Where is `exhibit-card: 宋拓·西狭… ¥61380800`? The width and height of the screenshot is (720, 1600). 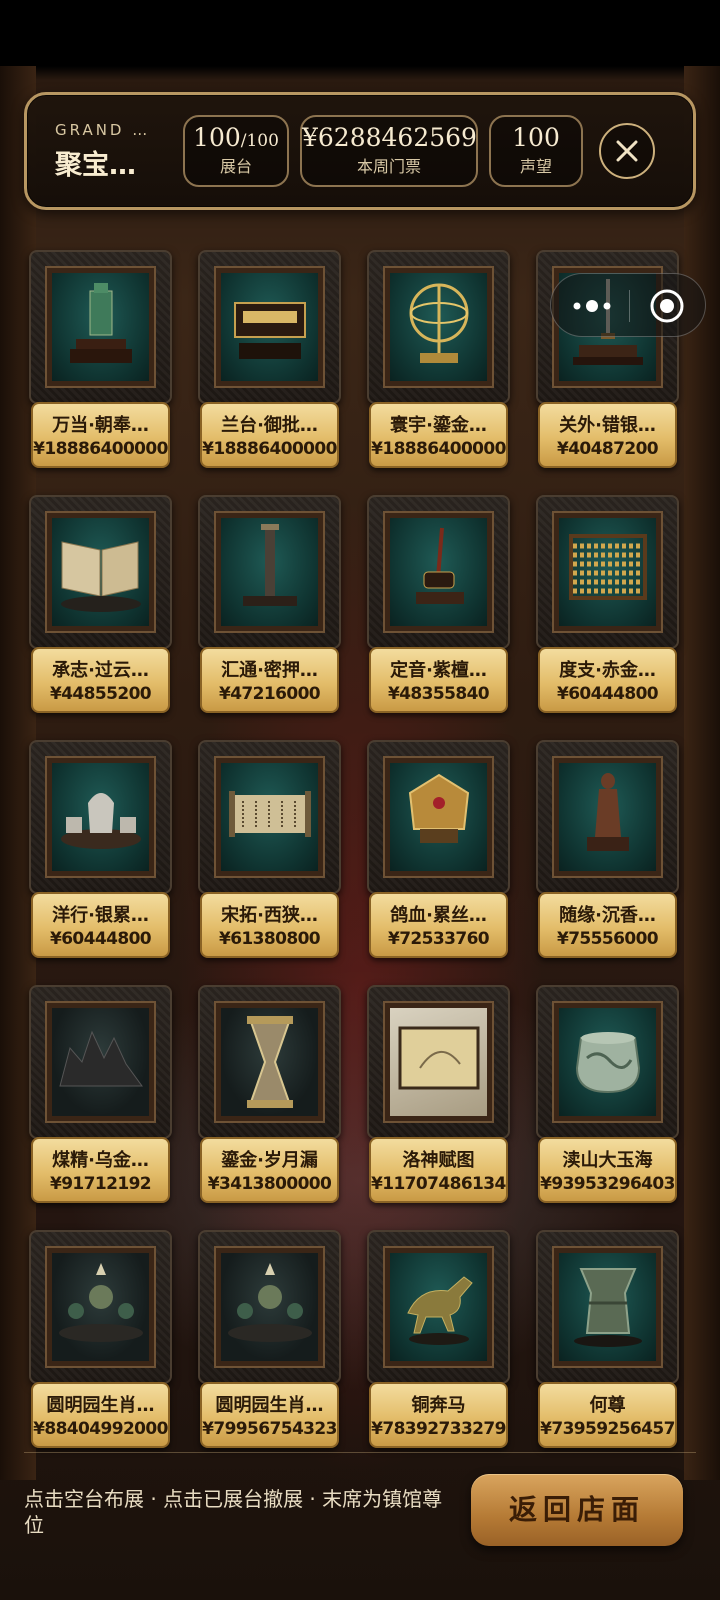
exhibit-card: 宋拓·西狭… ¥61380800 is located at coordinates (269, 851).